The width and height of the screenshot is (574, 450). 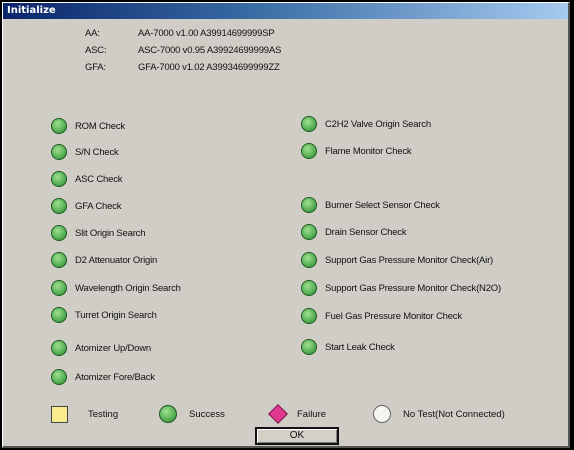 What do you see at coordinates (113, 348) in the screenshot?
I see `check-label: Atomizer Up/Down` at bounding box center [113, 348].